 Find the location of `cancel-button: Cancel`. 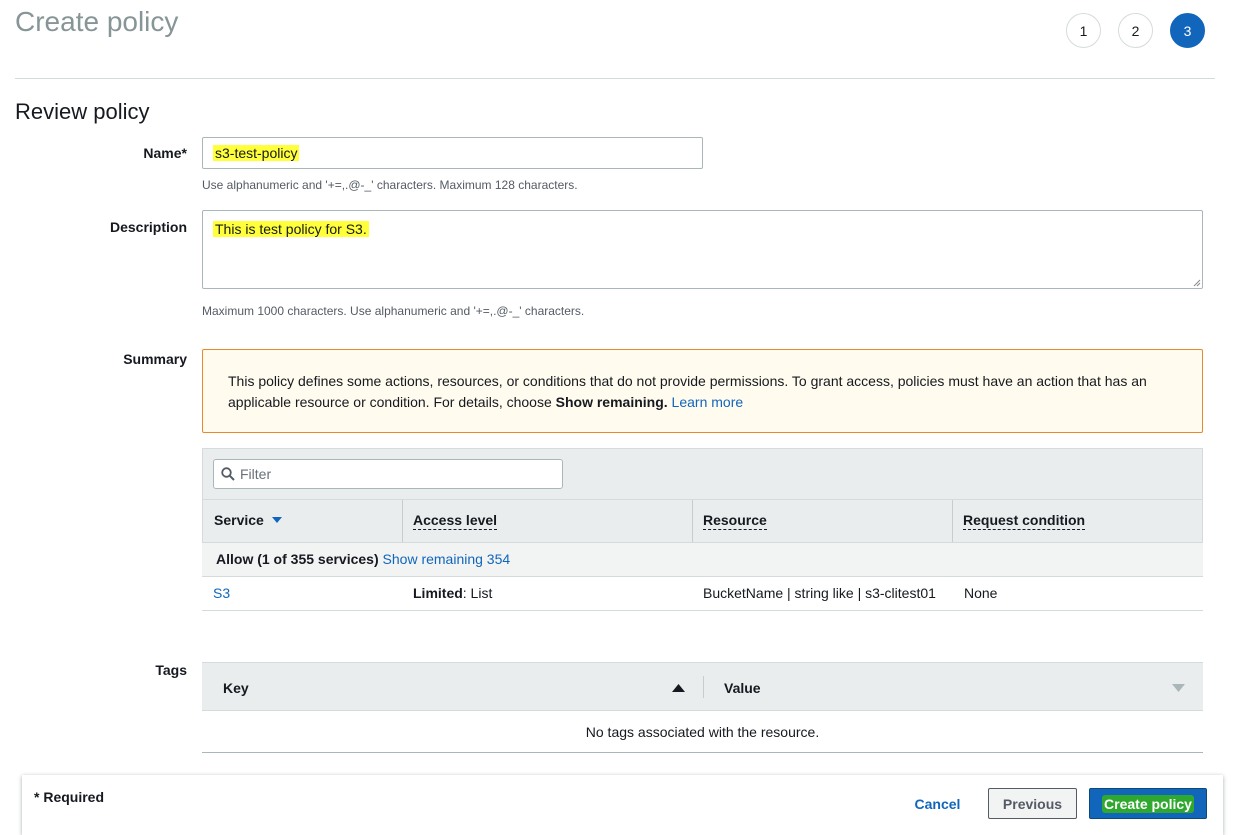

cancel-button: Cancel is located at coordinates (937, 804).